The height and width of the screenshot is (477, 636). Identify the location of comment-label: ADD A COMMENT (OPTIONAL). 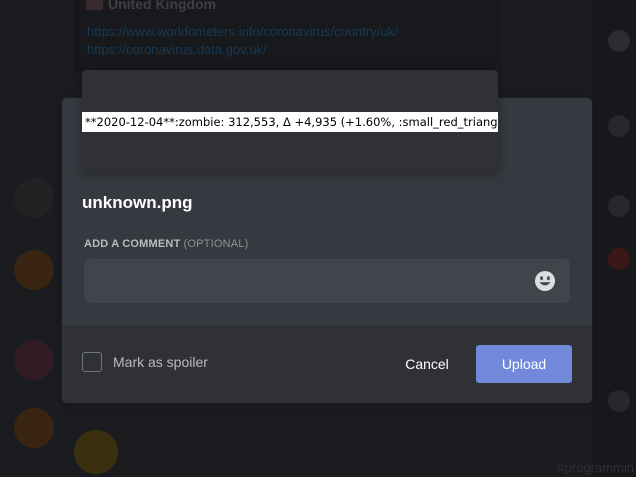
(166, 244).